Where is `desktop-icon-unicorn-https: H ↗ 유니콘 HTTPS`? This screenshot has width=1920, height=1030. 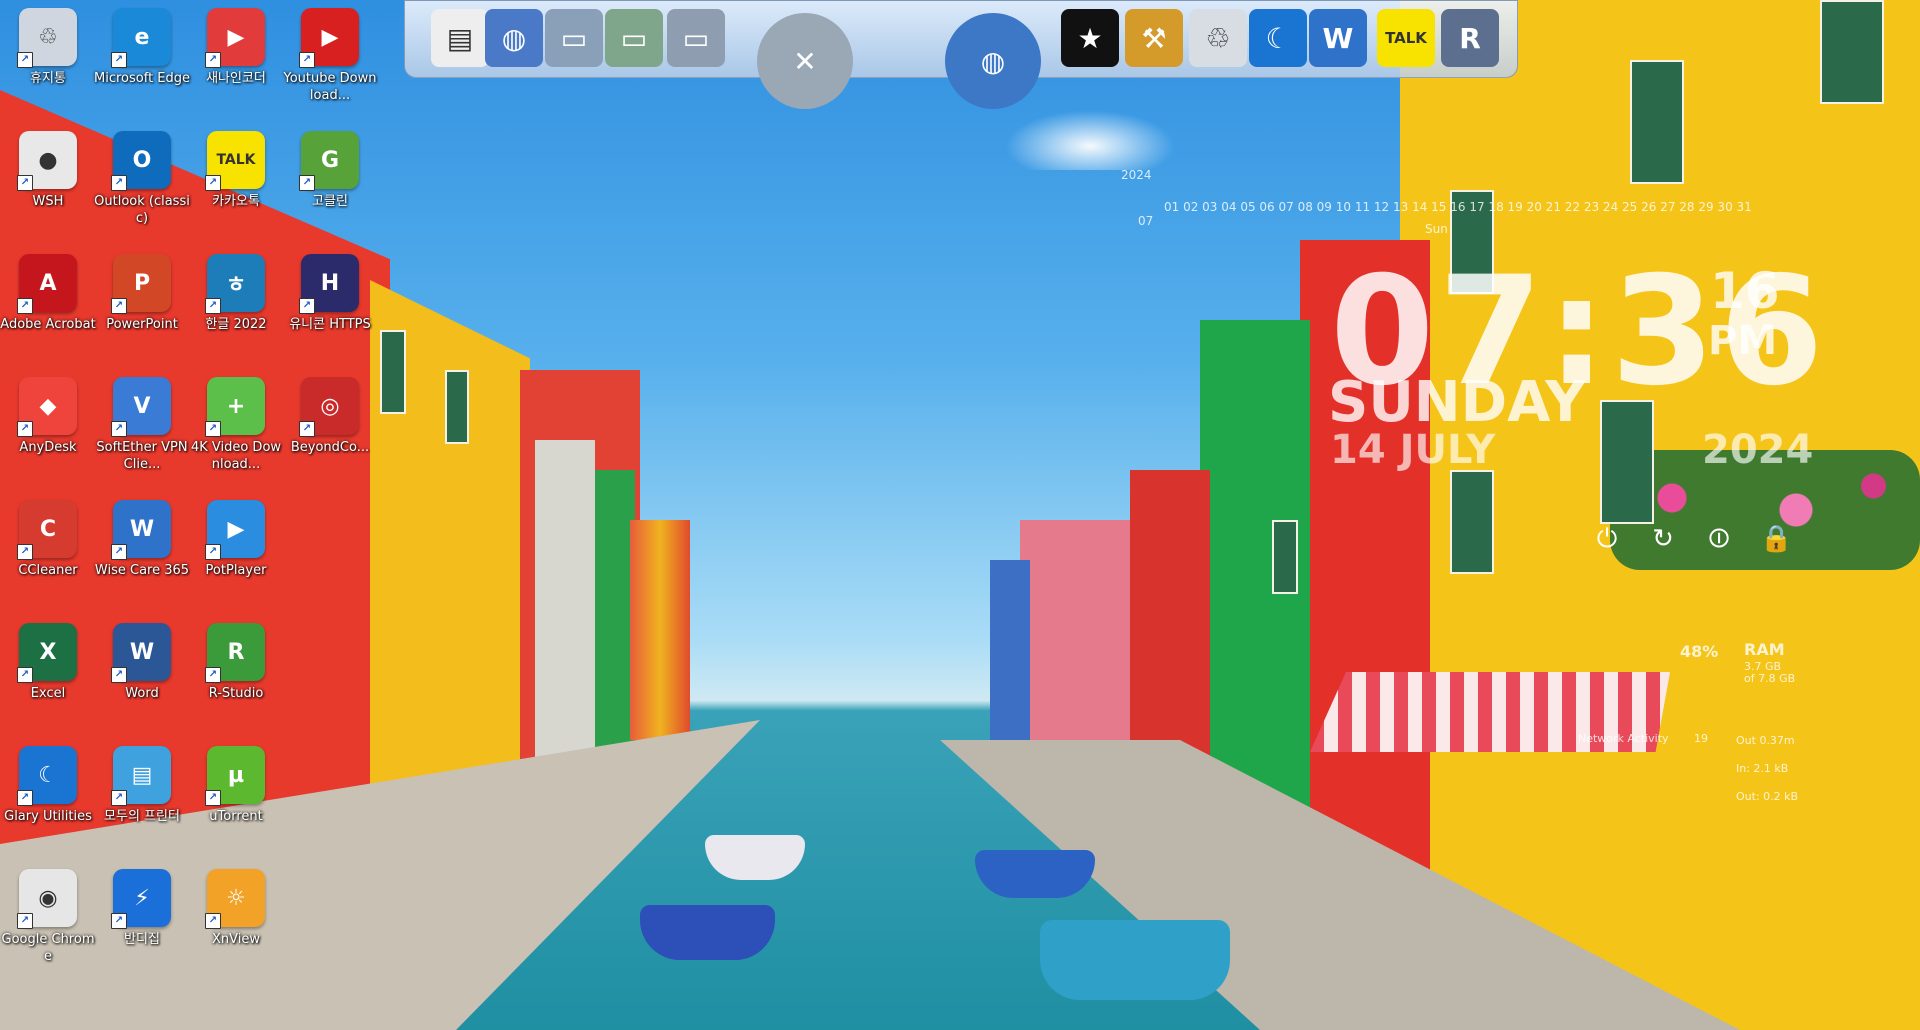 desktop-icon-unicorn-https: H ↗ 유니콘 HTTPS is located at coordinates (330, 293).